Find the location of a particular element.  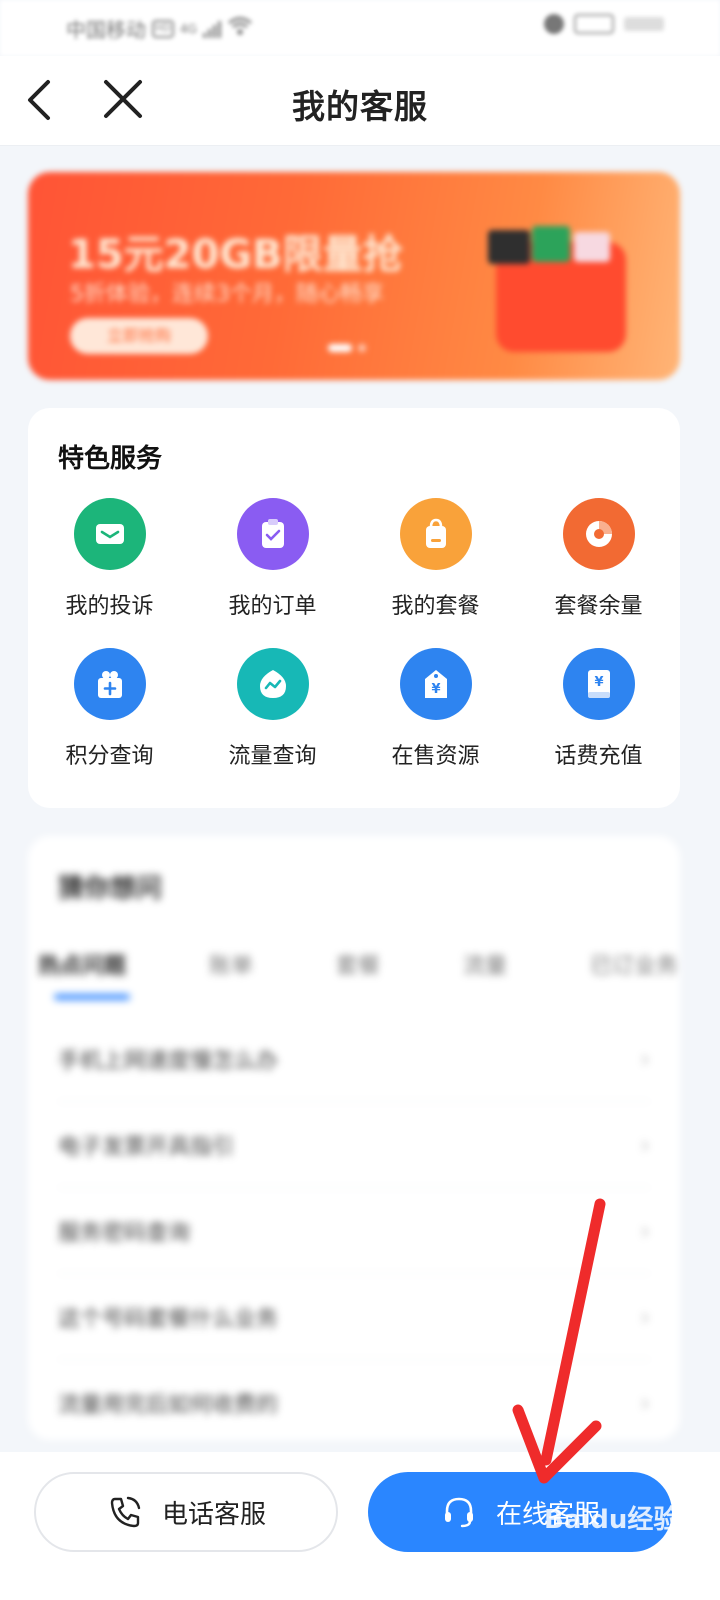

faq-tab: 套餐 is located at coordinates (358, 964).